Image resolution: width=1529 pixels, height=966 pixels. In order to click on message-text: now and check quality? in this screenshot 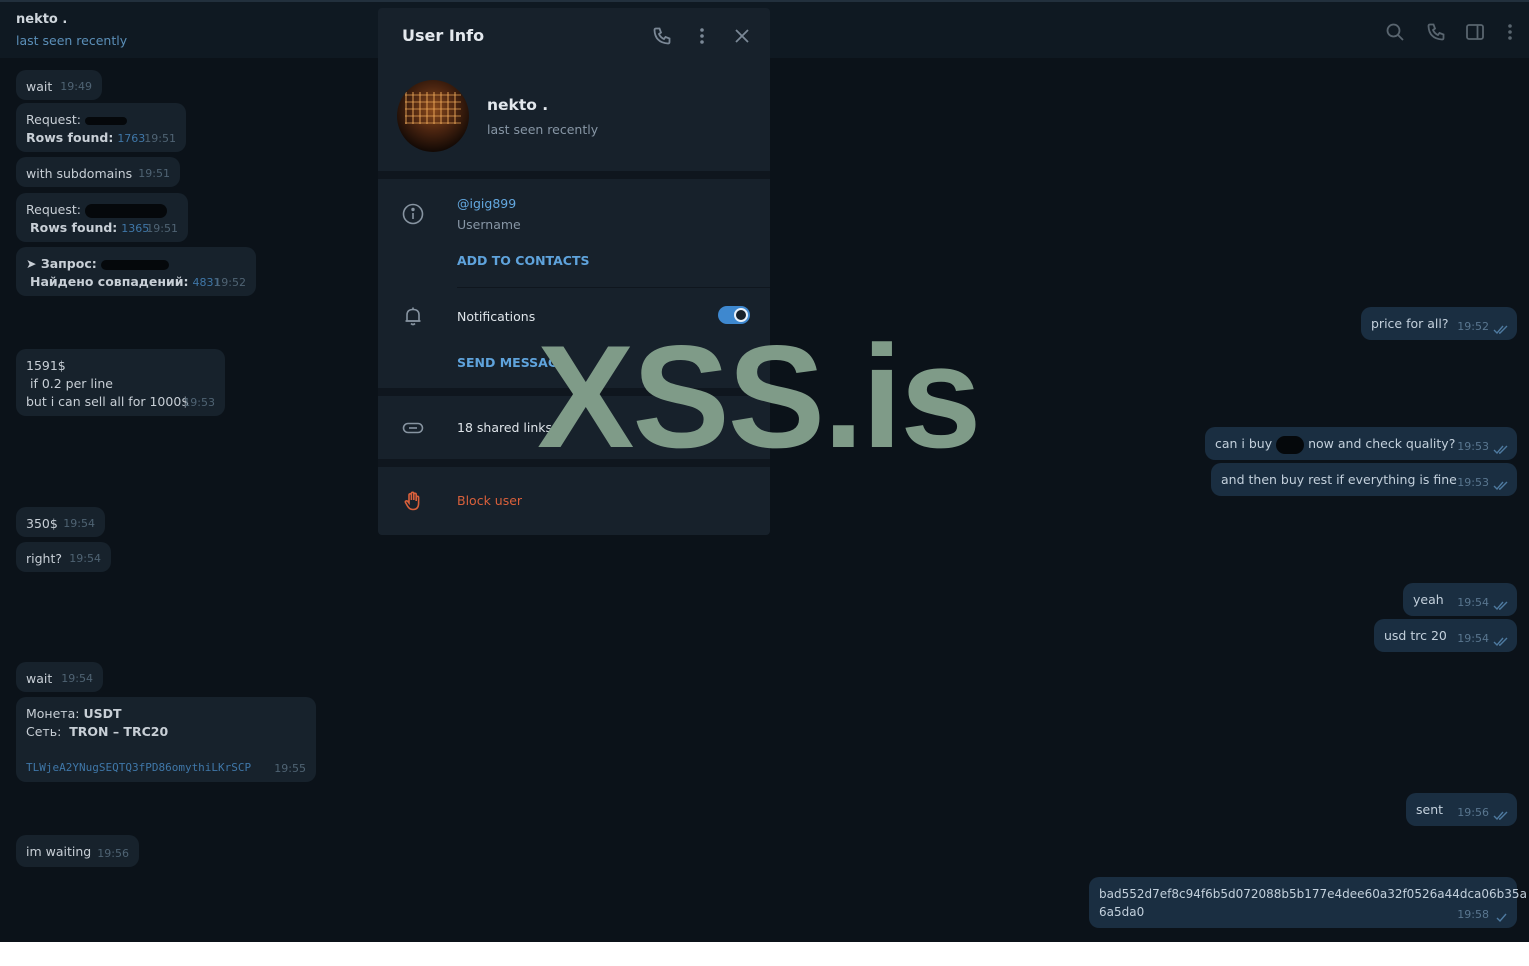, I will do `click(1382, 443)`.